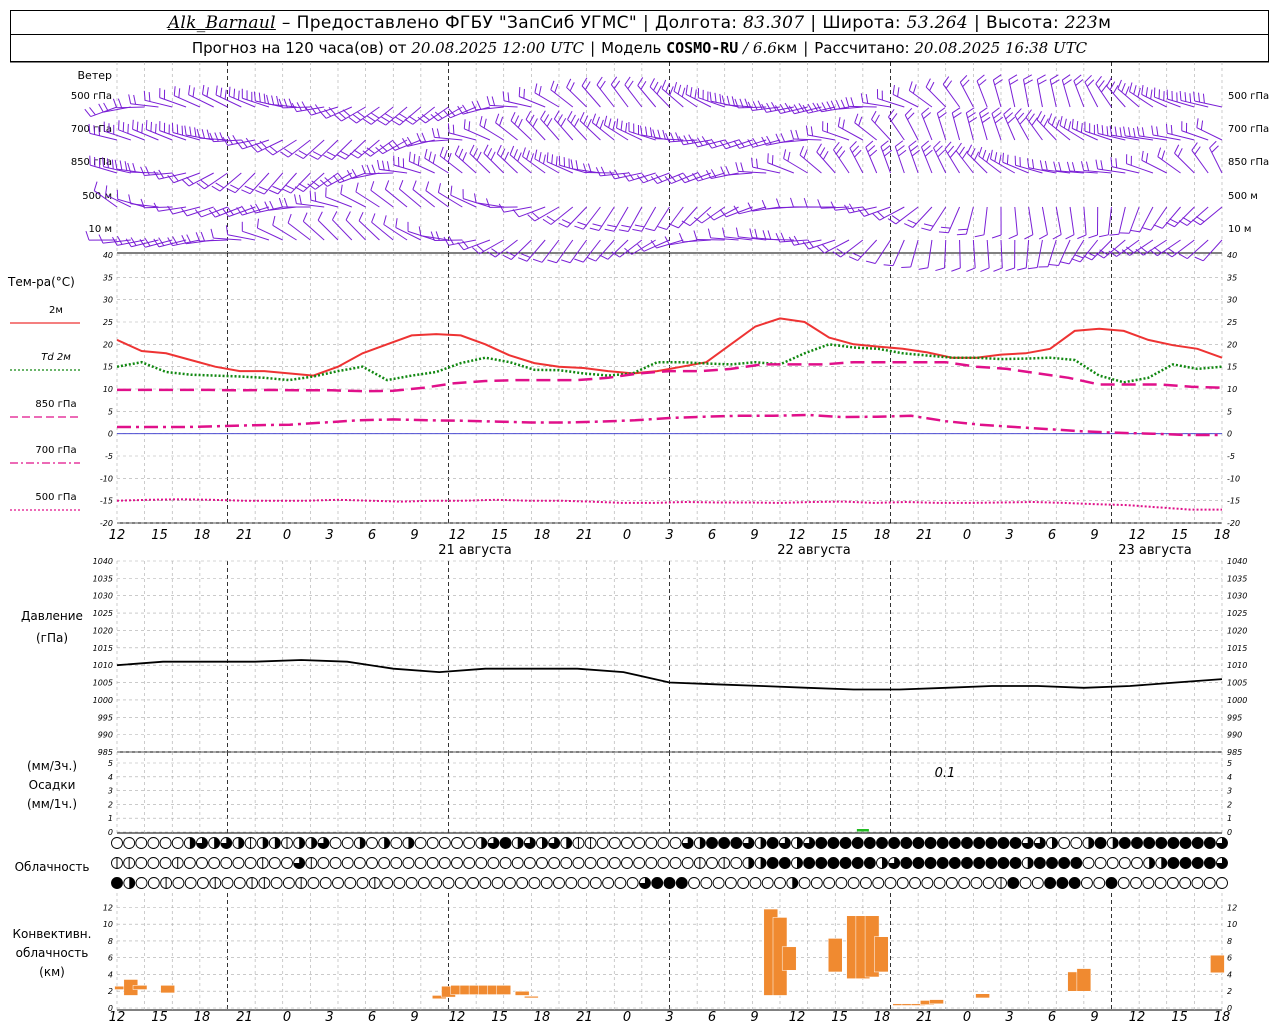 This screenshot has width=1280, height=1024. Describe the element at coordinates (584, 1017) in the screenshot. I see `hour-tick-label-bottom: 21` at that location.